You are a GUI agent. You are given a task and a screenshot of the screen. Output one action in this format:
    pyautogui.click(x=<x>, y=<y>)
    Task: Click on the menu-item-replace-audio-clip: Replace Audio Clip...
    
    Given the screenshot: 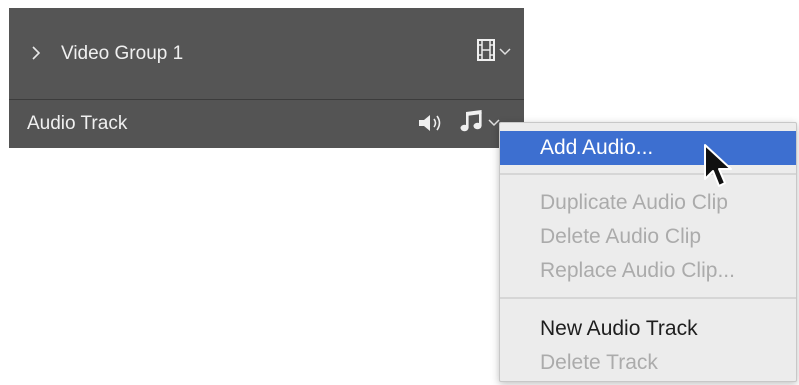 What is the action you would take?
    pyautogui.click(x=648, y=271)
    